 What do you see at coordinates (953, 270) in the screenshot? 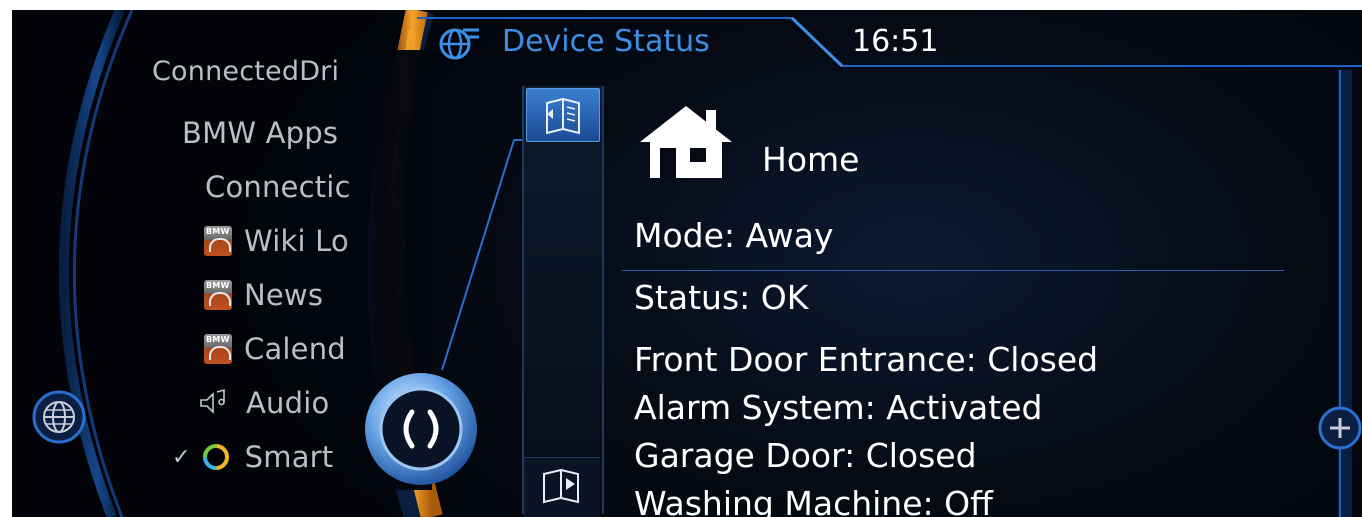
I see `divider` at bounding box center [953, 270].